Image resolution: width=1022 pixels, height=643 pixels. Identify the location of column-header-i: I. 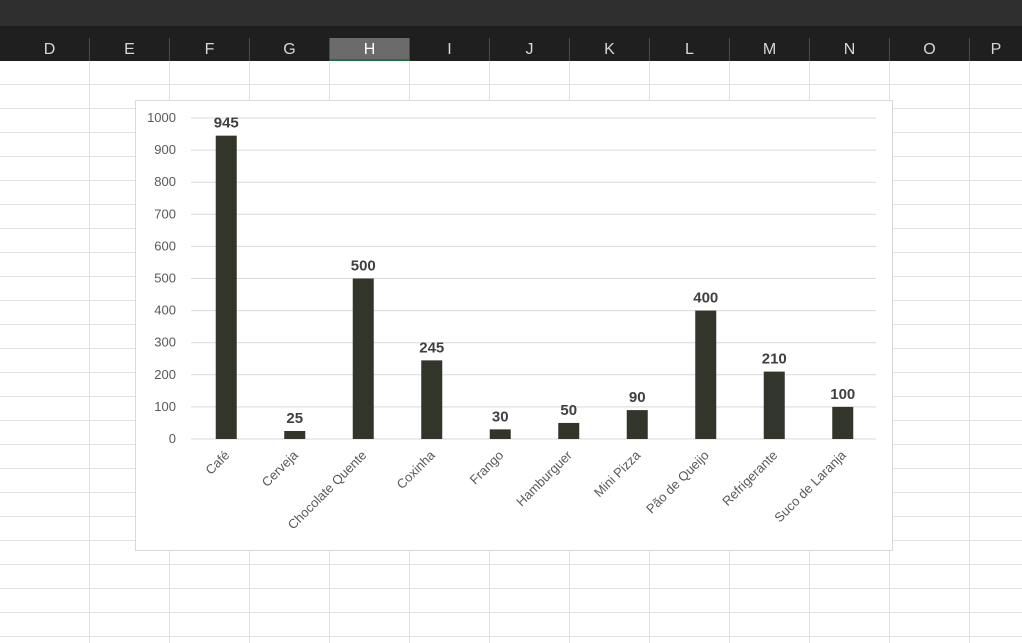
(450, 49).